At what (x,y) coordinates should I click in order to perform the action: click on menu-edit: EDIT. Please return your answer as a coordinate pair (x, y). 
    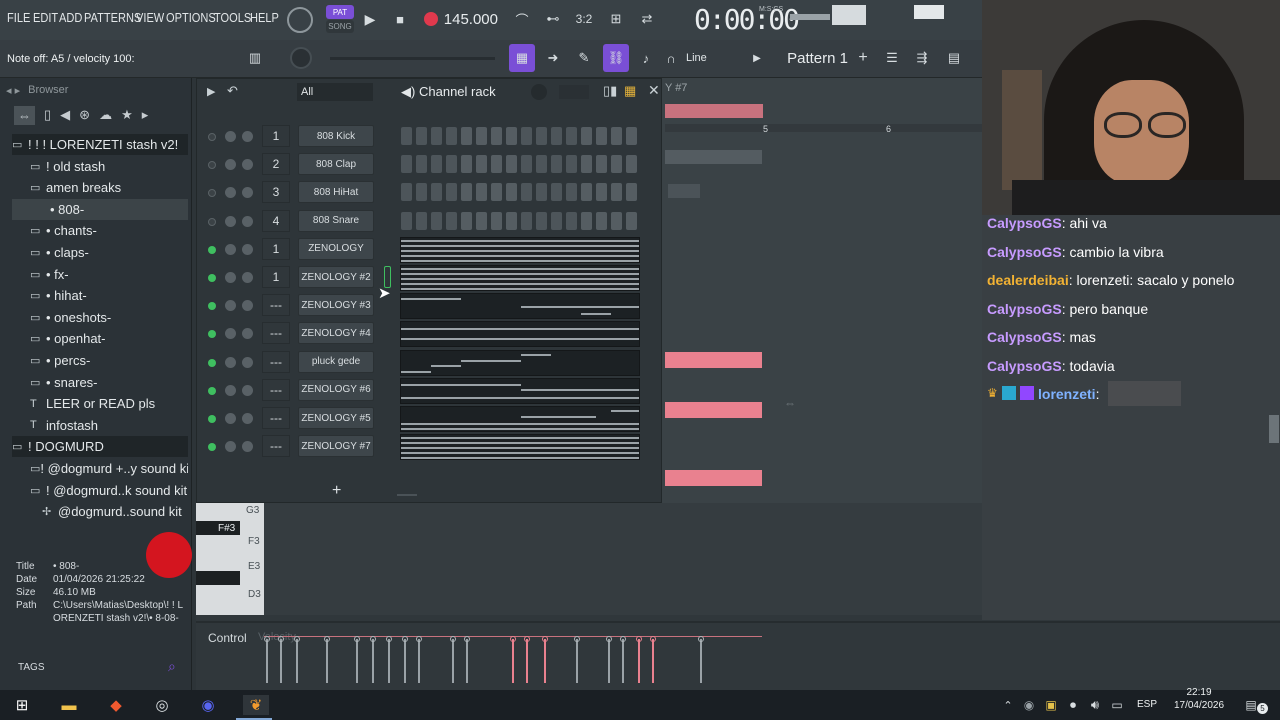
    Looking at the image, I should click on (45, 17).